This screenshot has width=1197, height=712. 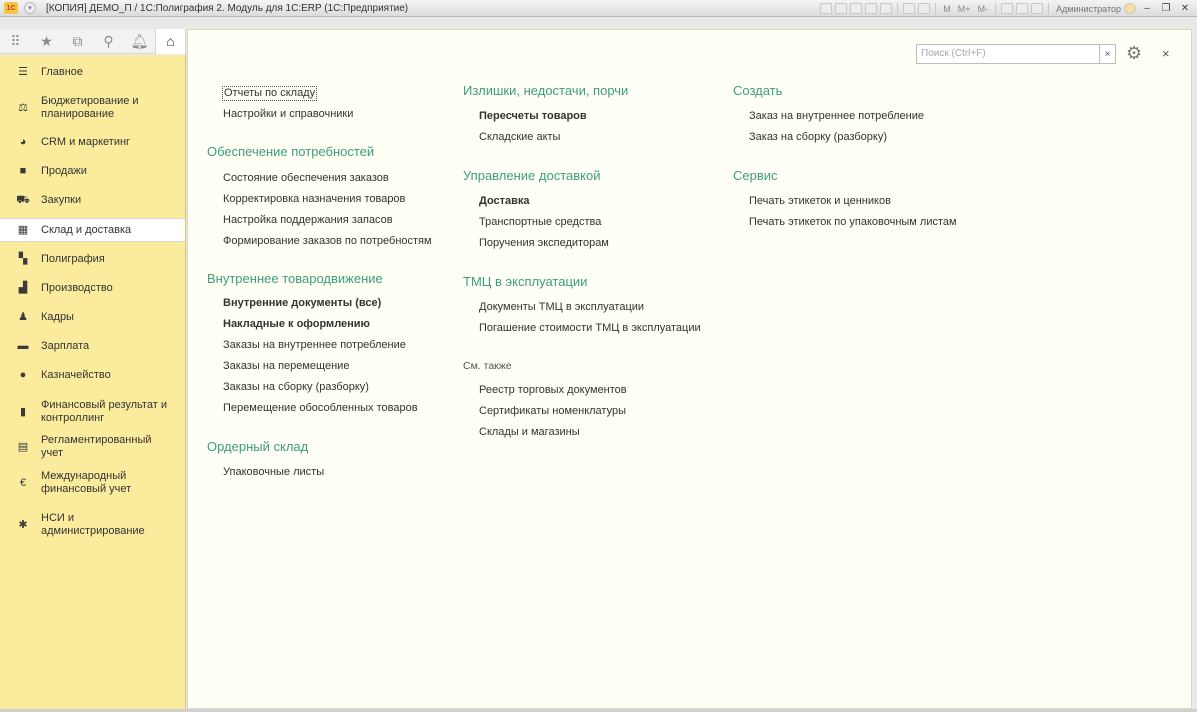 I want to click on sidebar-item: ▤ Регламентированный учет, so click(x=92, y=446).